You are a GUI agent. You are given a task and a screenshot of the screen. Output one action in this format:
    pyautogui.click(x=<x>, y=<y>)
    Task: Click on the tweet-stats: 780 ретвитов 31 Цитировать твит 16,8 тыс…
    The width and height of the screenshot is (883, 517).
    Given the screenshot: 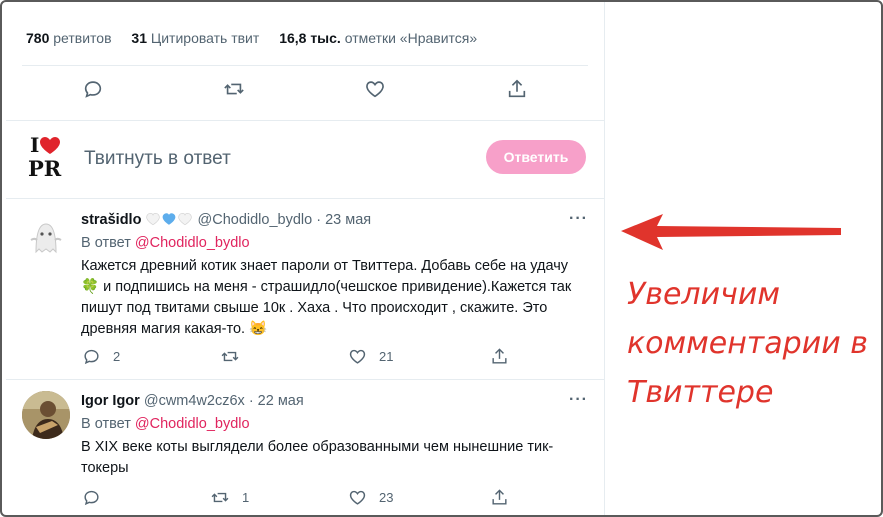 What is the action you would take?
    pyautogui.click(x=259, y=38)
    